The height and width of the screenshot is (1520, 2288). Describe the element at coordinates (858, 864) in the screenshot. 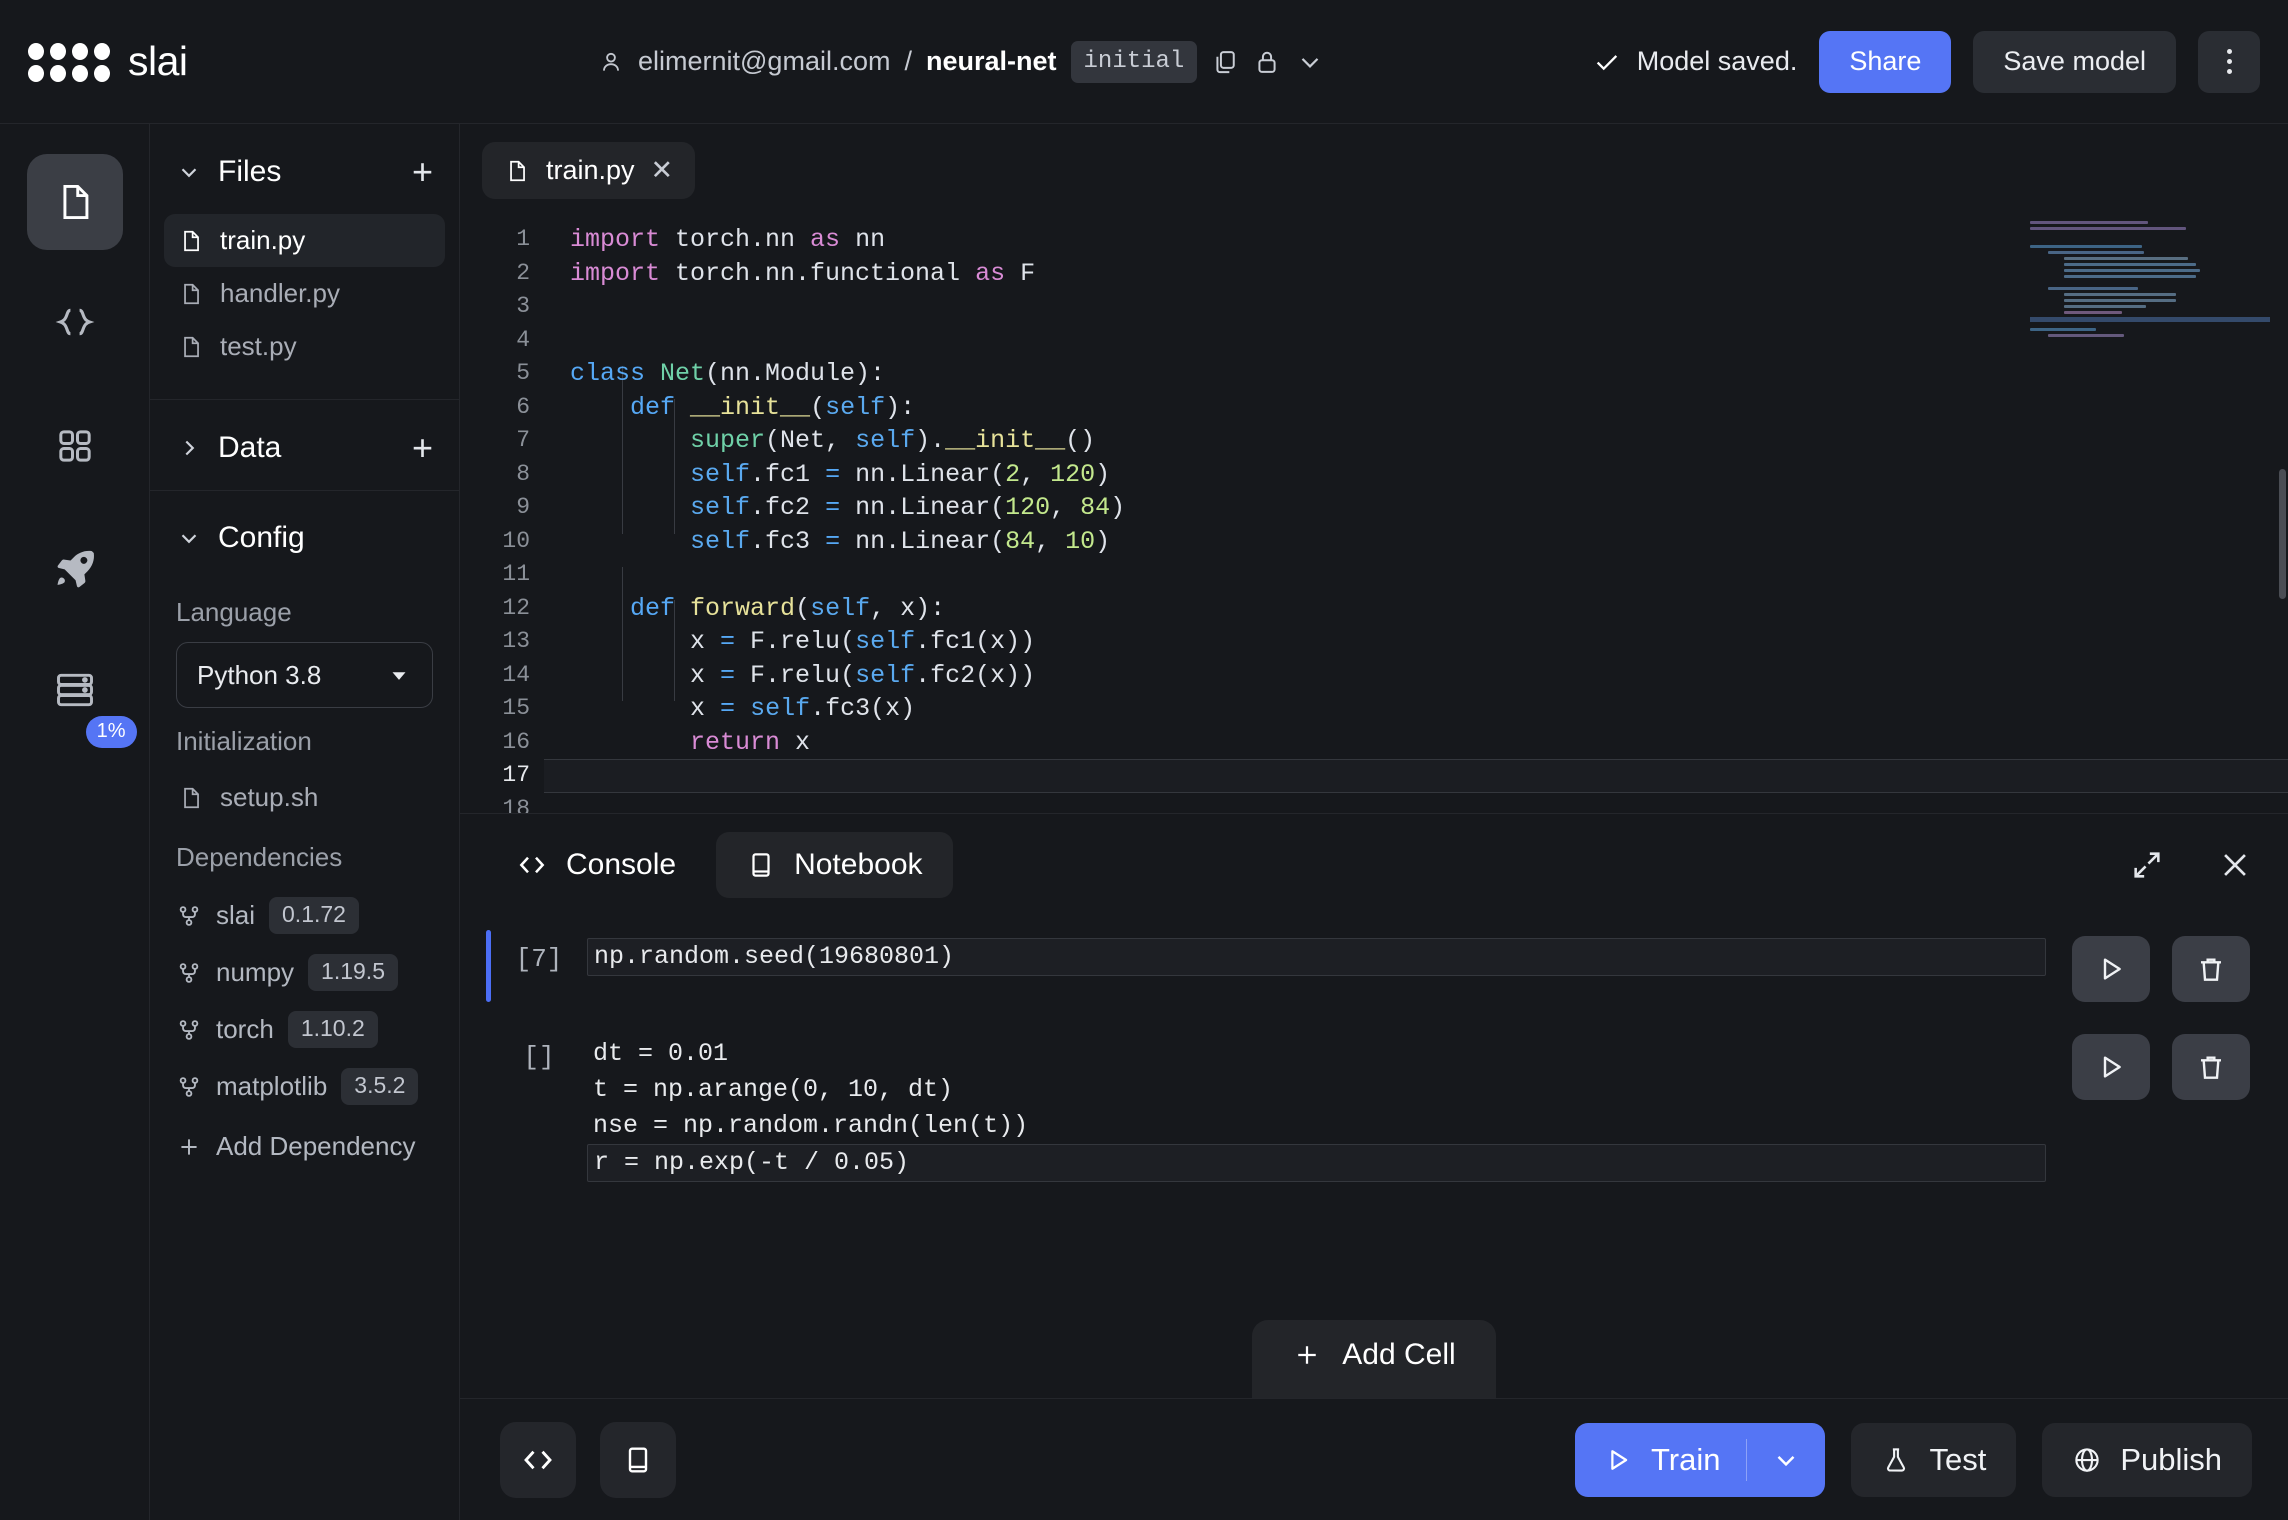

I see `tab-notebook-label: Notebook` at that location.